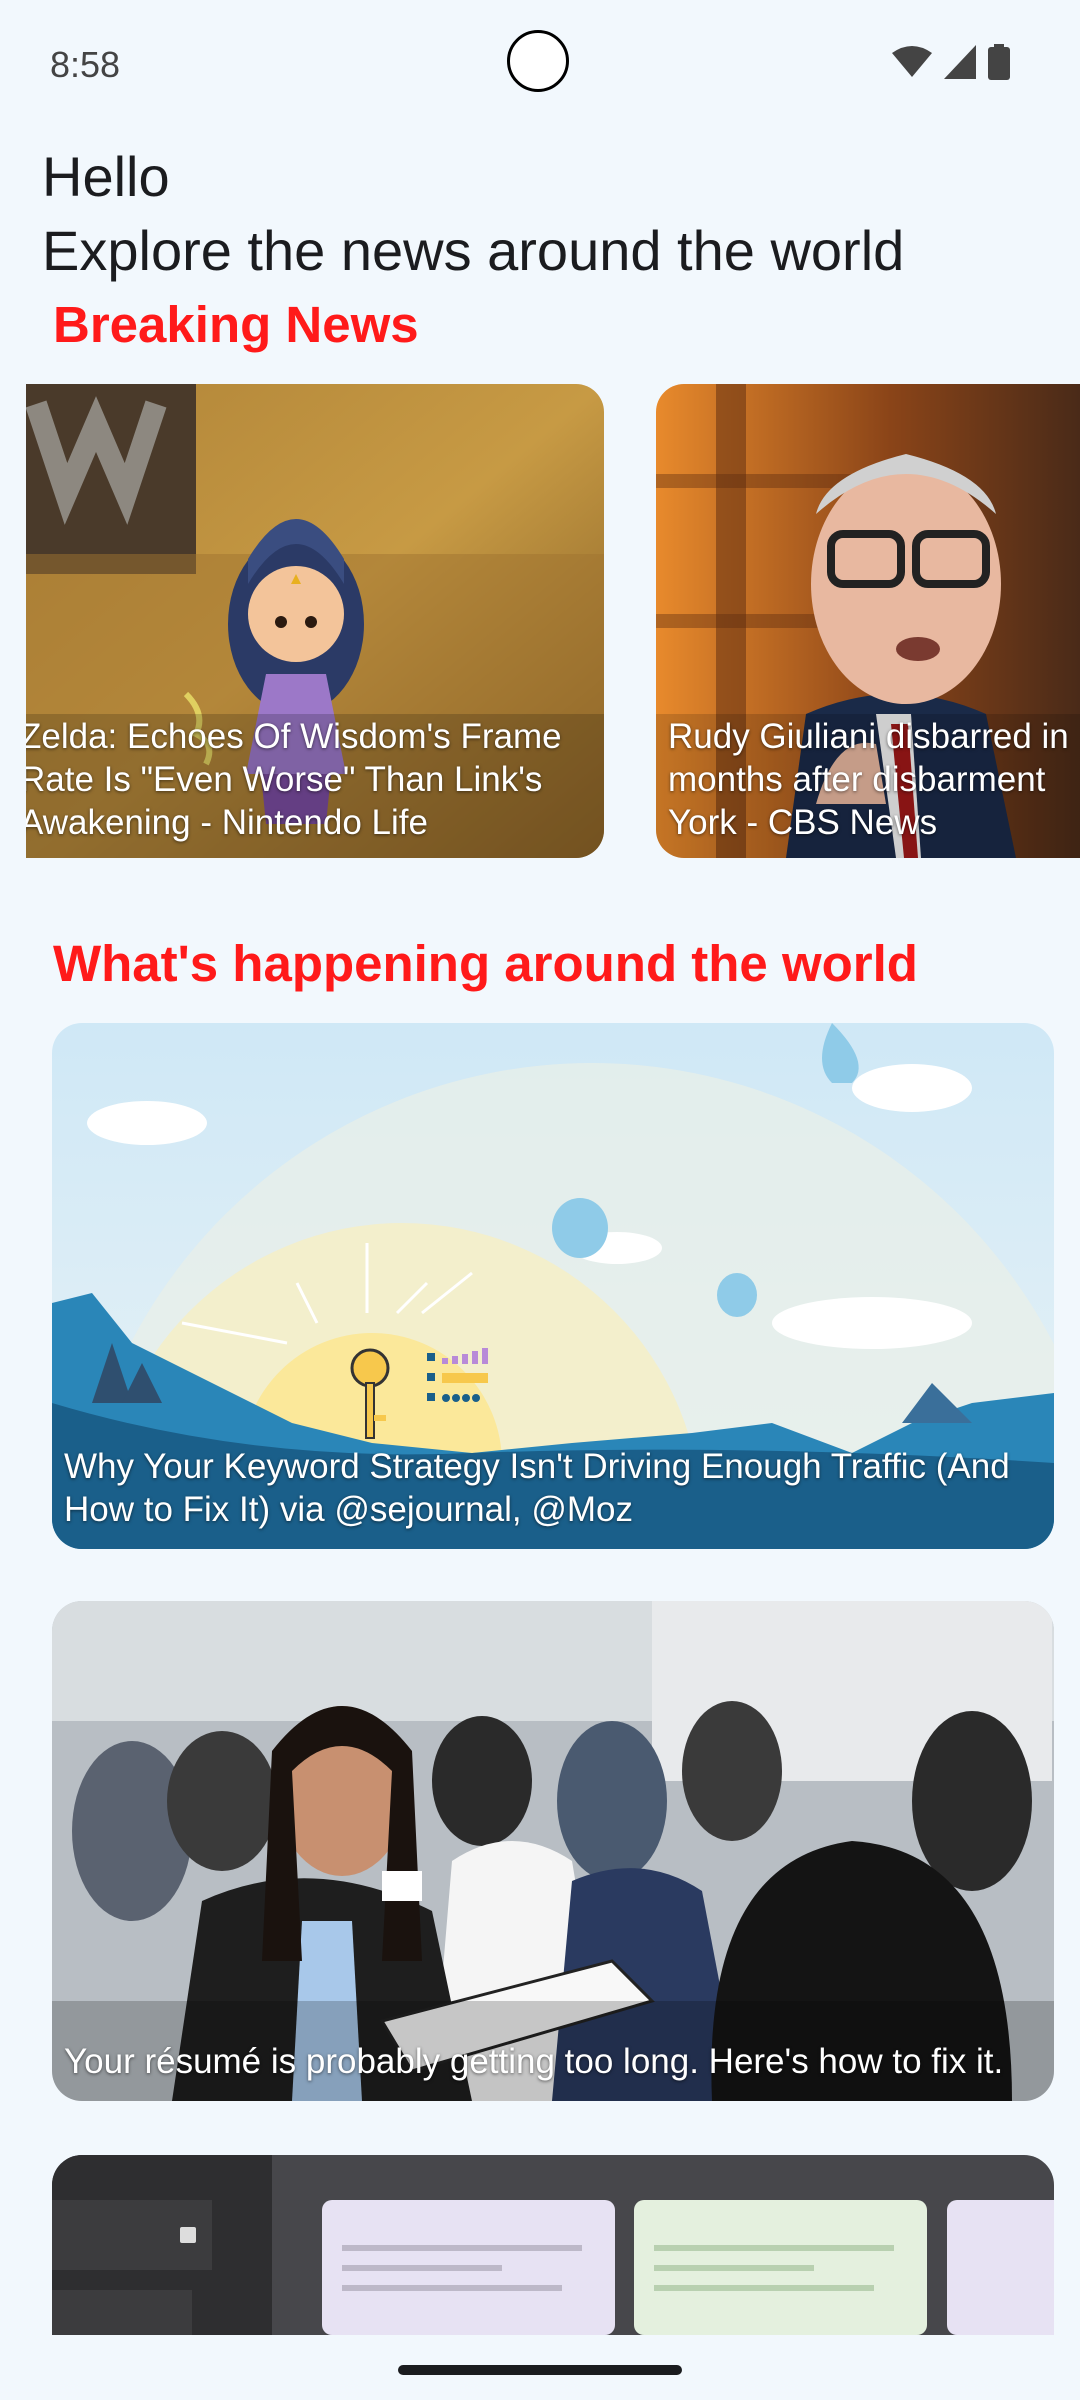 The width and height of the screenshot is (1080, 2400). Describe the element at coordinates (912, 61) in the screenshot. I see `wifi-icon` at that location.